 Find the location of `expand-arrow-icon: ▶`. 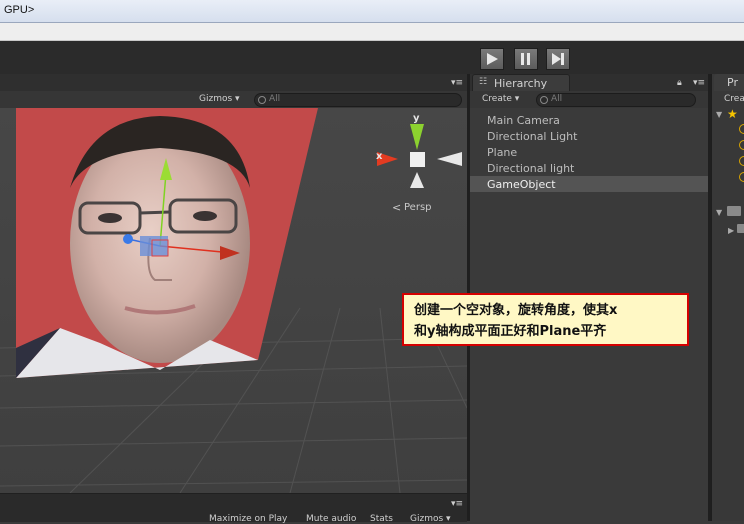

expand-arrow-icon: ▶ is located at coordinates (731, 230).